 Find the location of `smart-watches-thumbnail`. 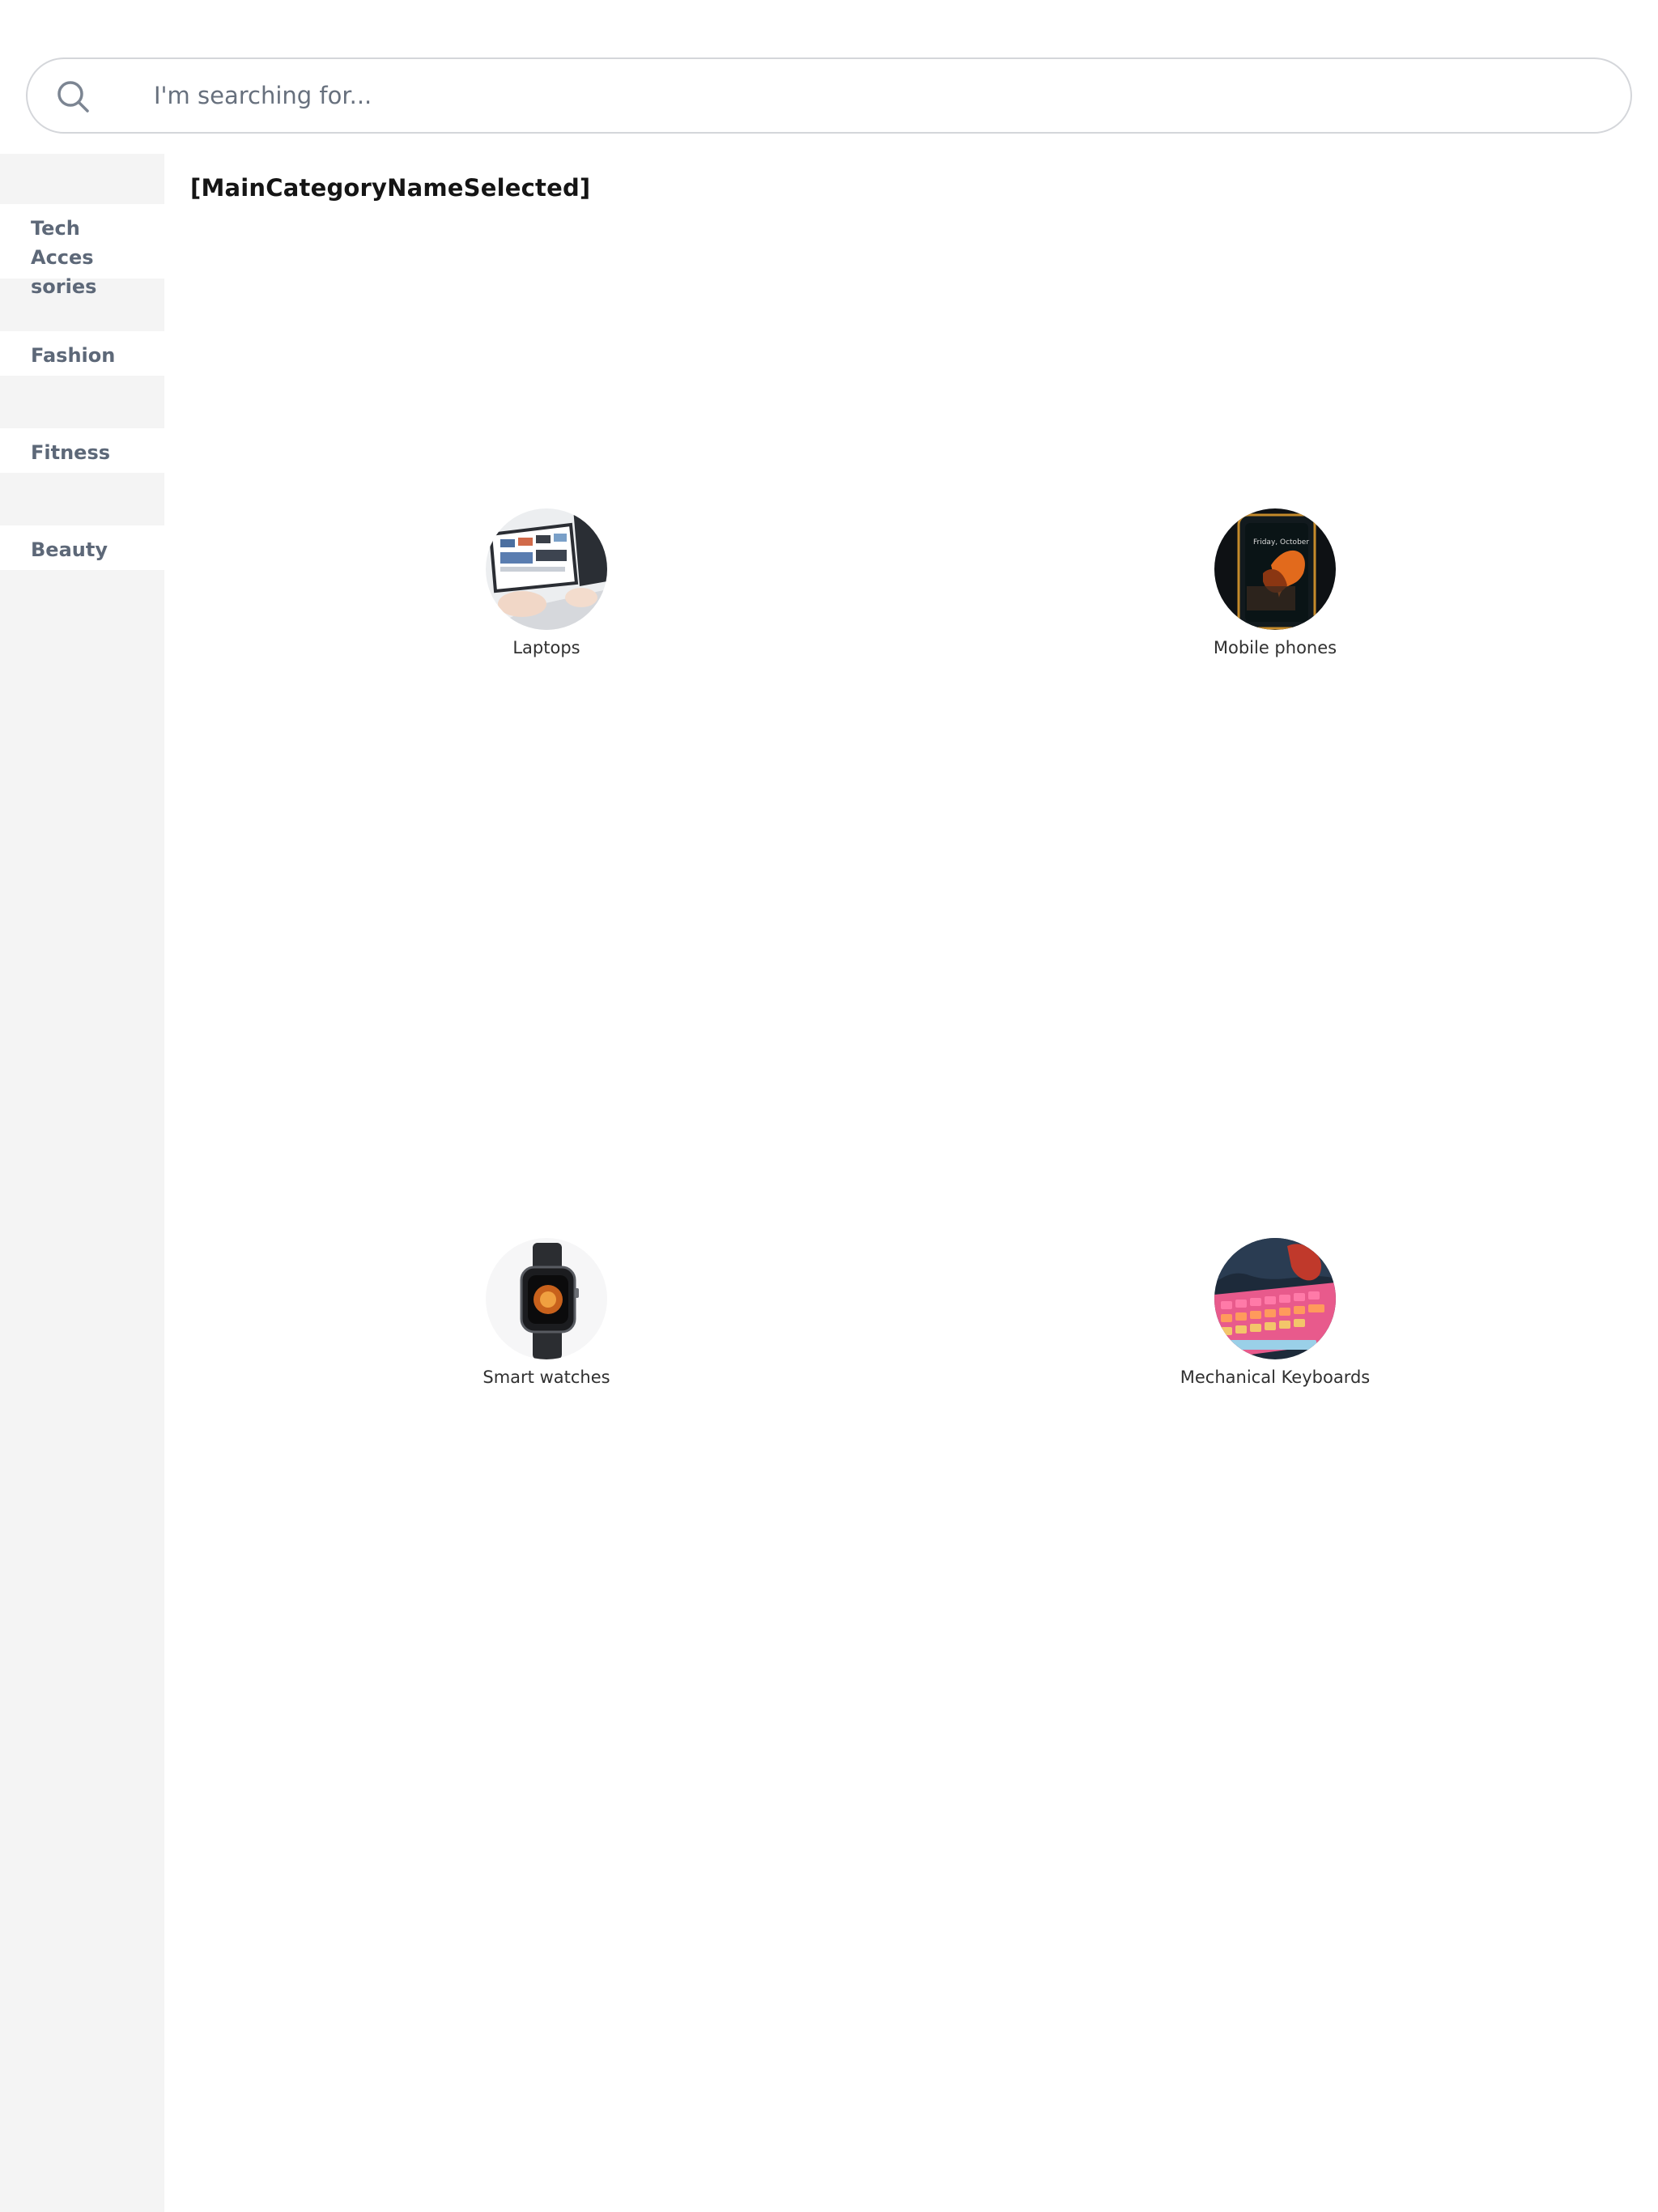

smart-watches-thumbnail is located at coordinates (546, 1298).